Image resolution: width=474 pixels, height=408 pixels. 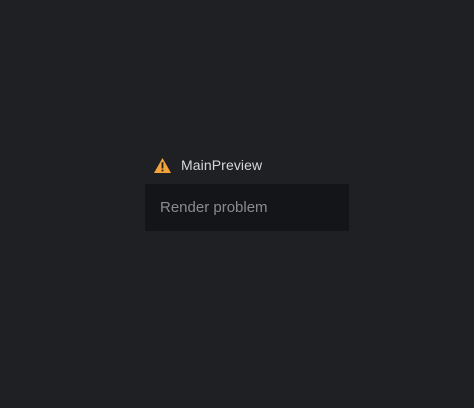 I want to click on render-problem-message: Render problem, so click(x=214, y=207).